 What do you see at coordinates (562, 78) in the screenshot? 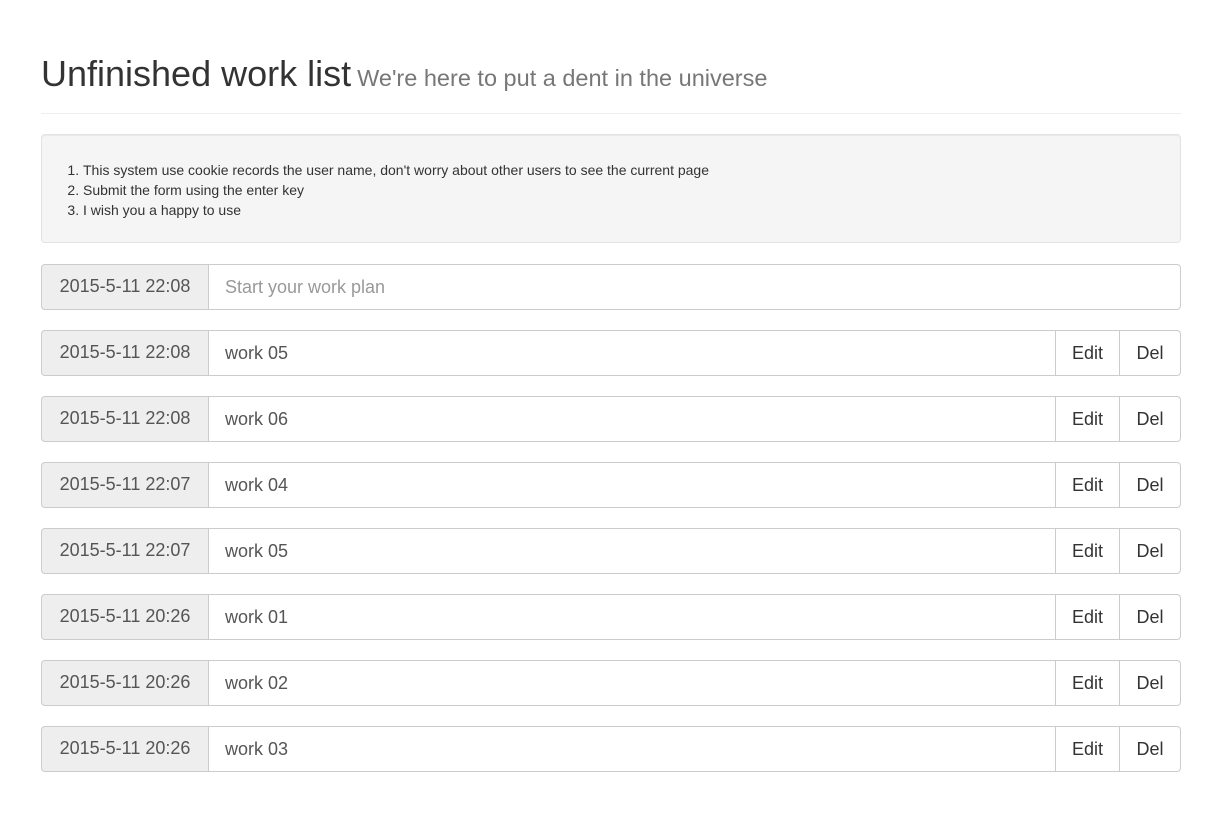
I see `page-subtitle: We're here to put a dent in the universe` at bounding box center [562, 78].